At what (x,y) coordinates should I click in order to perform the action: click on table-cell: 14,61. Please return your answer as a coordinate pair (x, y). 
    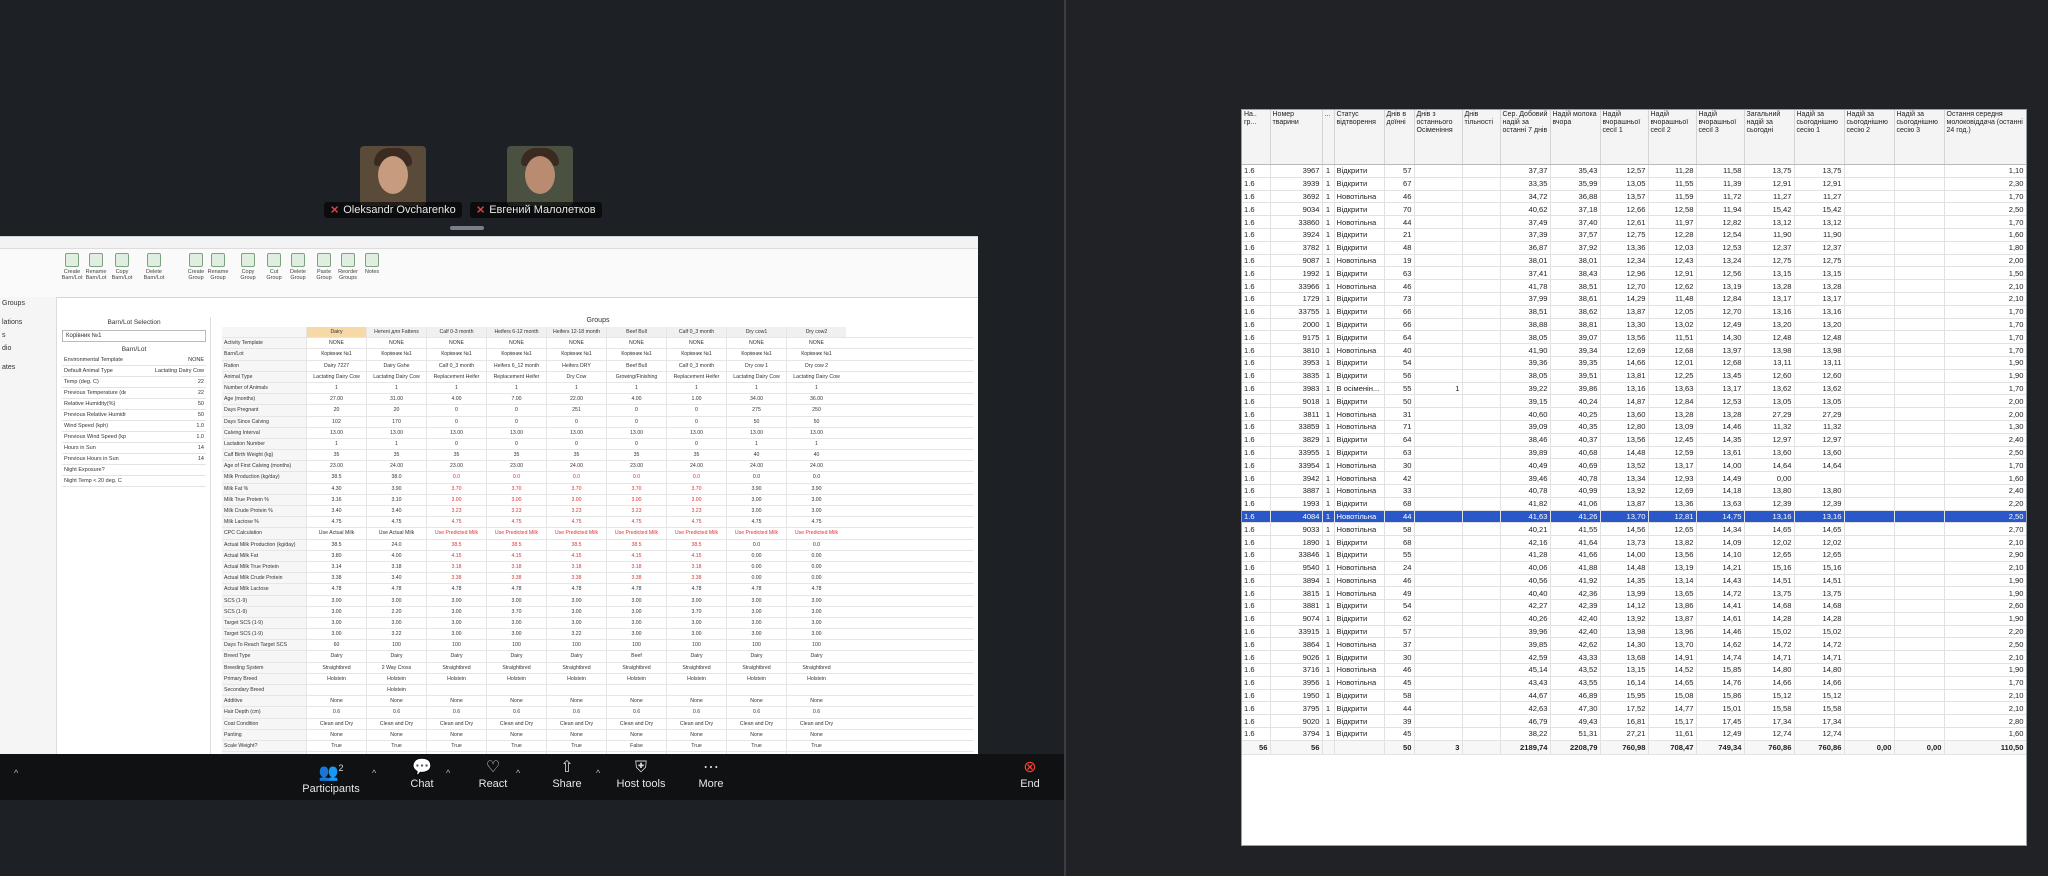
    Looking at the image, I should click on (1720, 619).